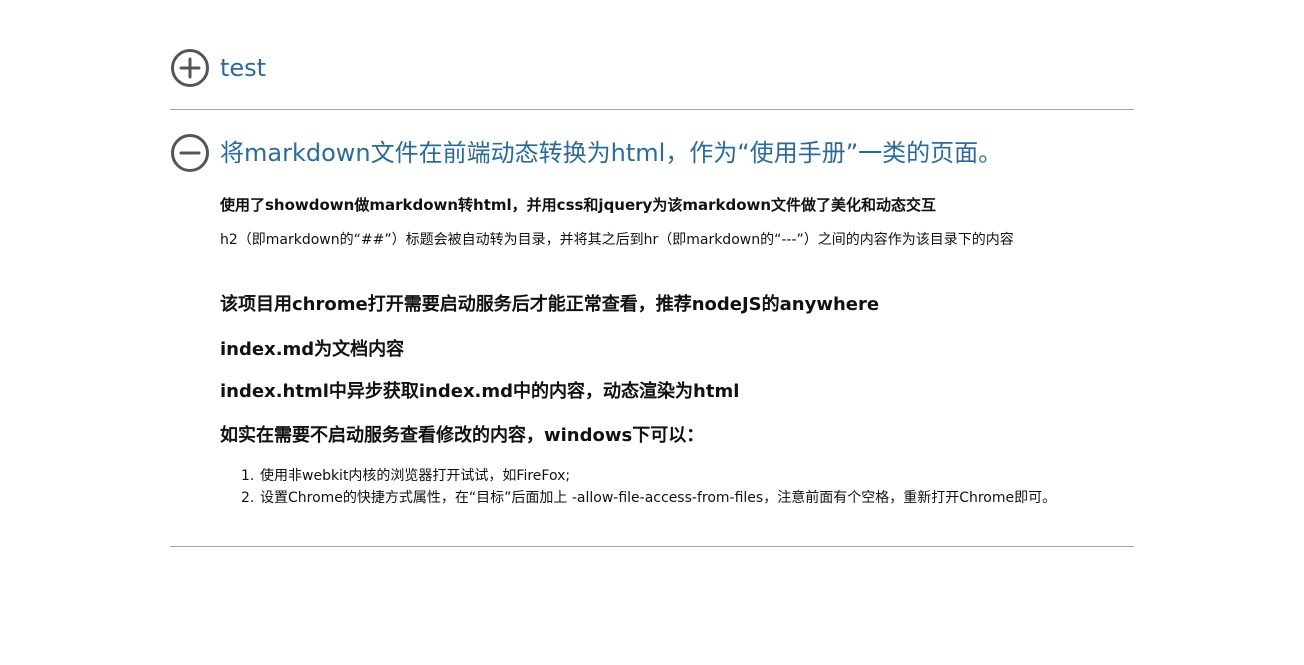  I want to click on list-text: 使用非webkit内核的浏览器打开试试，如FireFox;, so click(415, 476).